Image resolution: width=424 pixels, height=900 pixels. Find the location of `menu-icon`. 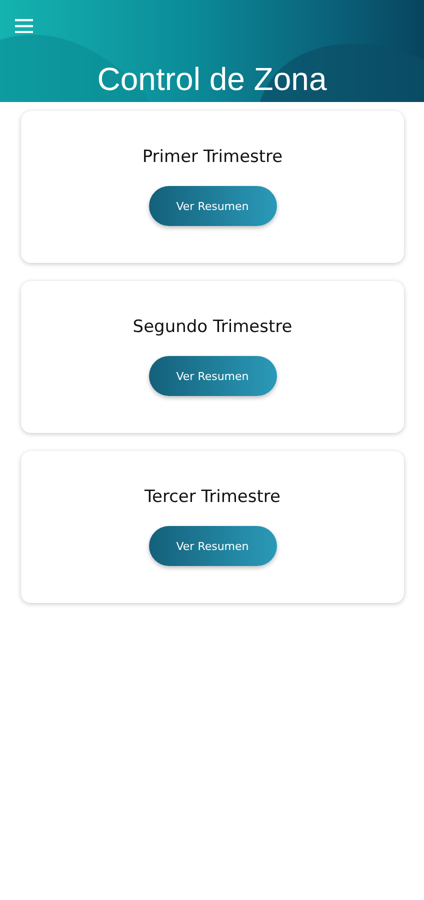

menu-icon is located at coordinates (24, 25).